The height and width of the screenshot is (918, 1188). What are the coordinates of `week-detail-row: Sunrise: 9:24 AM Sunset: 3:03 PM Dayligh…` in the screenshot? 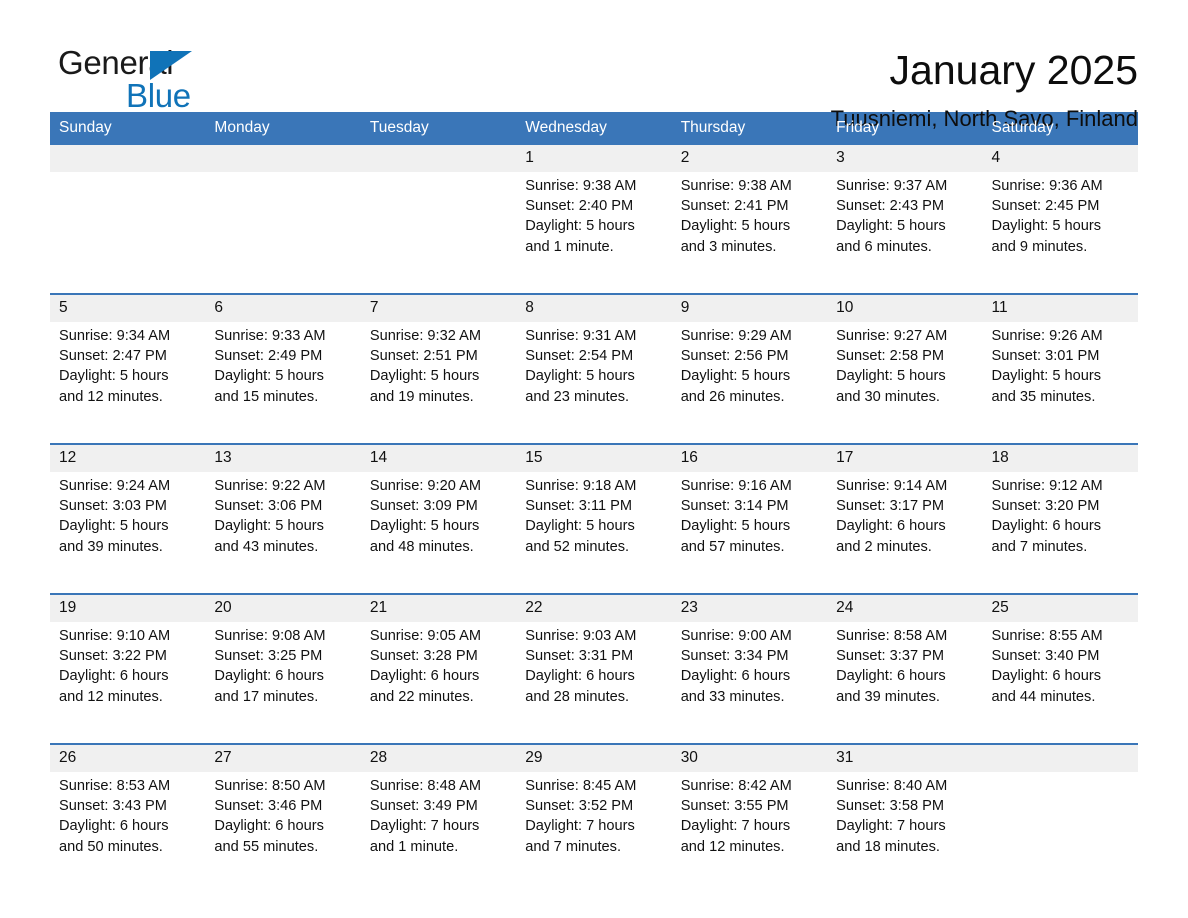 It's located at (594, 528).